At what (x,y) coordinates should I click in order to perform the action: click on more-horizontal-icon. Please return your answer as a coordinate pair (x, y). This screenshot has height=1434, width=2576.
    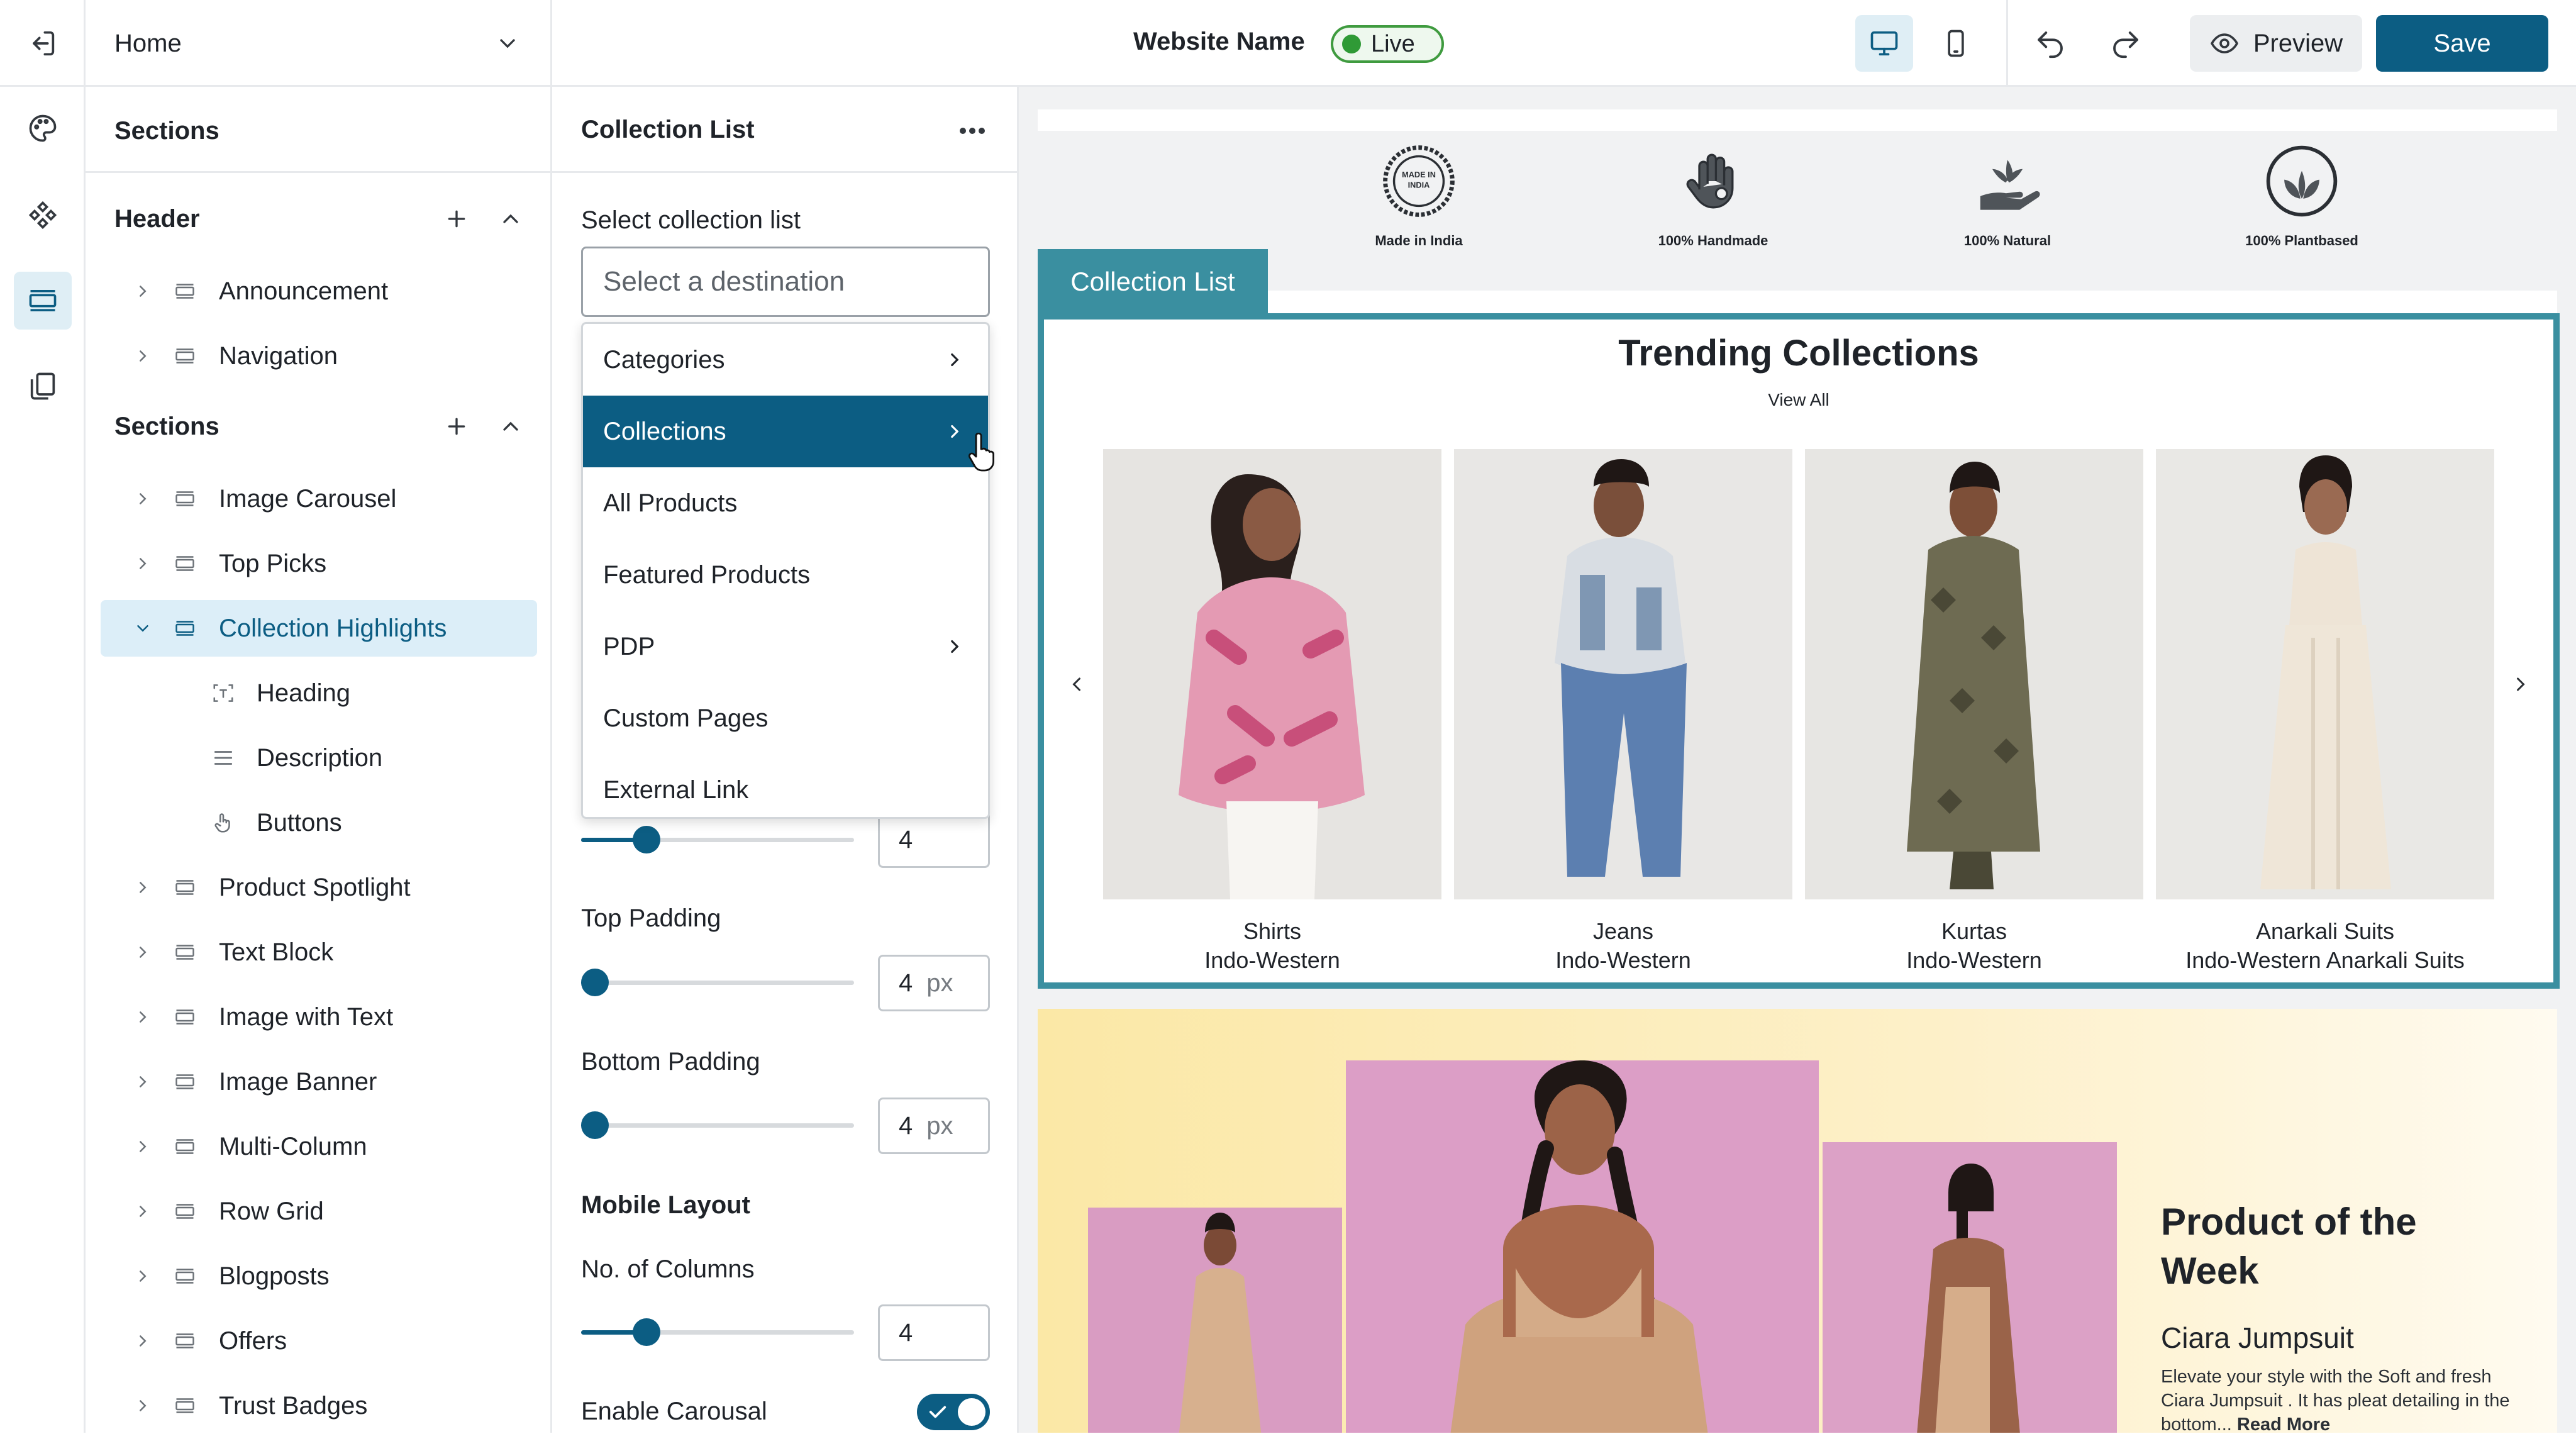
    Looking at the image, I should click on (972, 131).